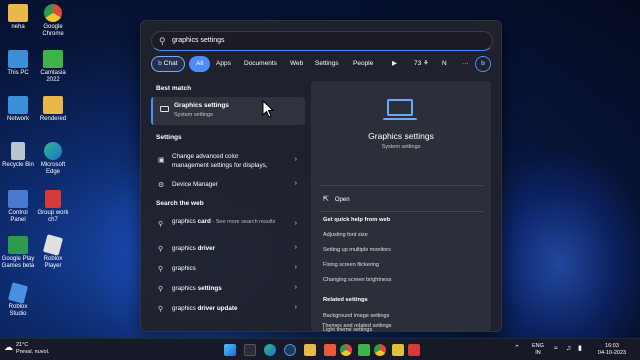  What do you see at coordinates (161, 185) in the screenshot?
I see `device-manager-icon: ⚙` at bounding box center [161, 185].